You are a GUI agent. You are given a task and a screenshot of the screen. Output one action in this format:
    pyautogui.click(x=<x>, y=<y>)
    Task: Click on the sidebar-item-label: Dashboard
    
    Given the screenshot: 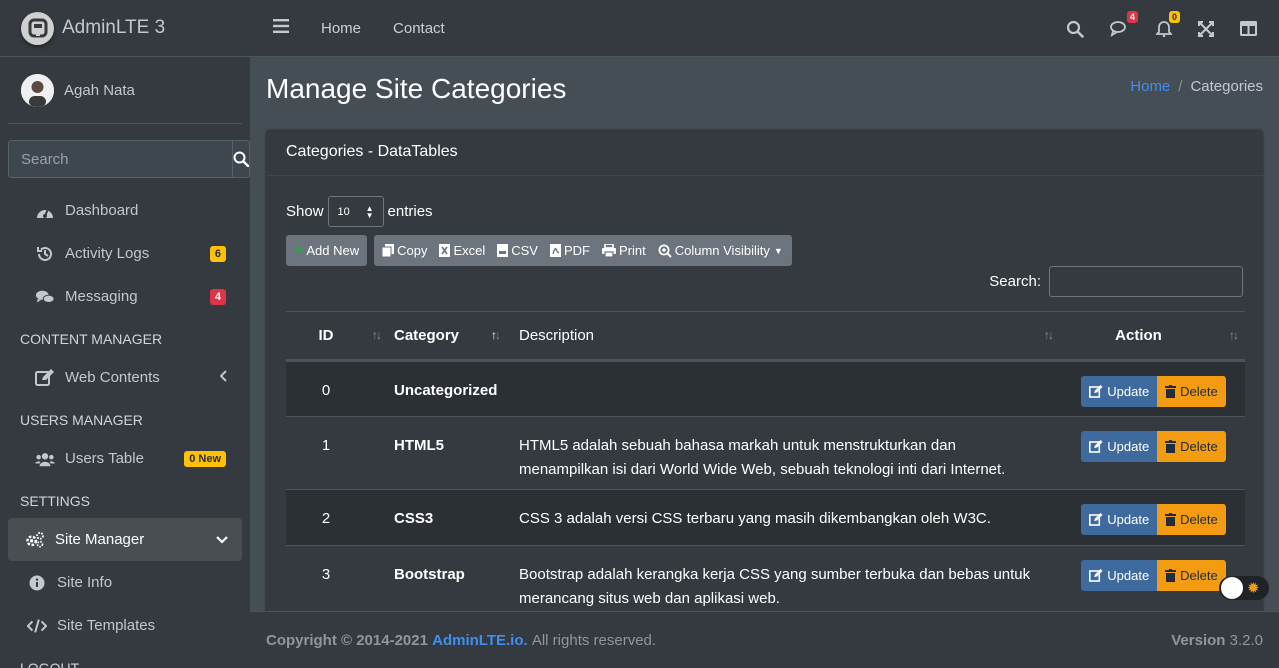 What is the action you would take?
    pyautogui.click(x=102, y=210)
    